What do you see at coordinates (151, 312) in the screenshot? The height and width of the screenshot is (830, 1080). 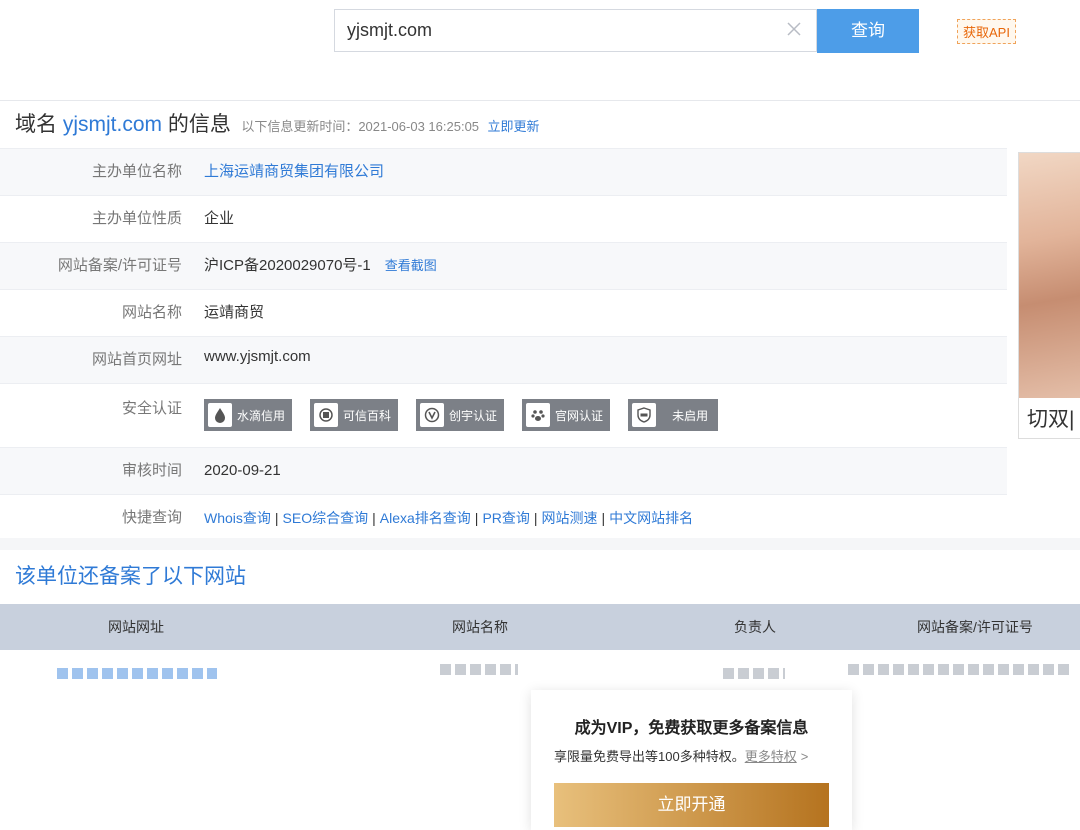 I see `site-name-label: 网站名称` at bounding box center [151, 312].